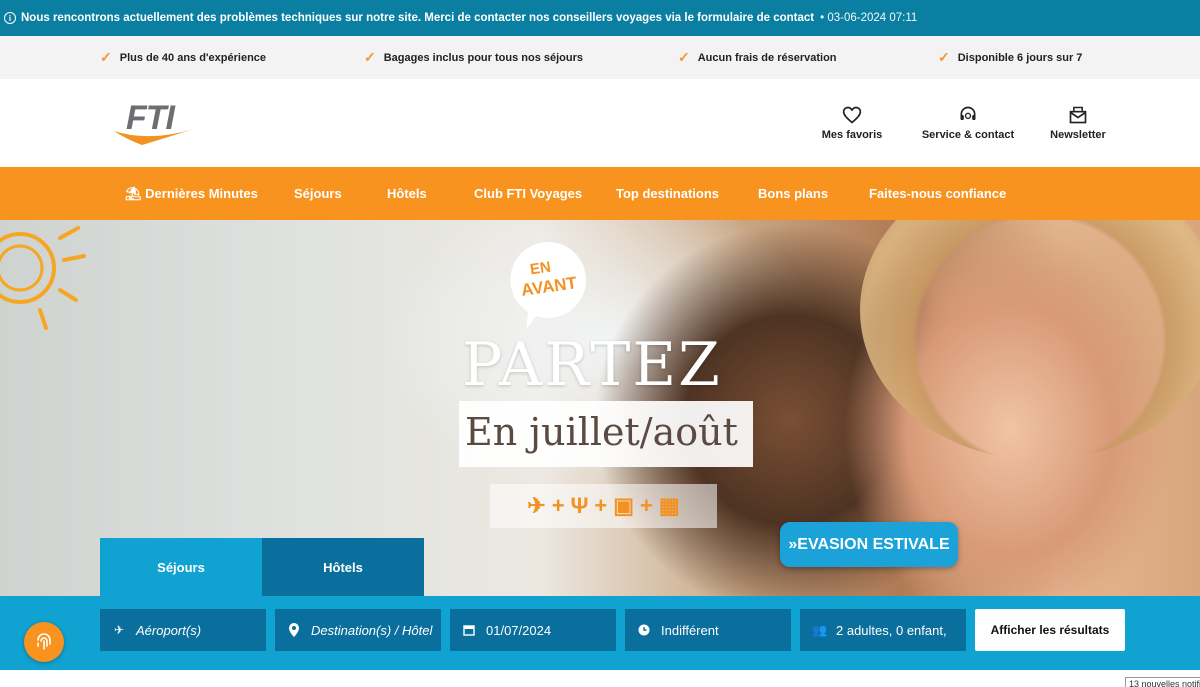 Image resolution: width=1200 pixels, height=687 pixels. I want to click on destination-field: Destination(s) / Hôtel, so click(358, 630).